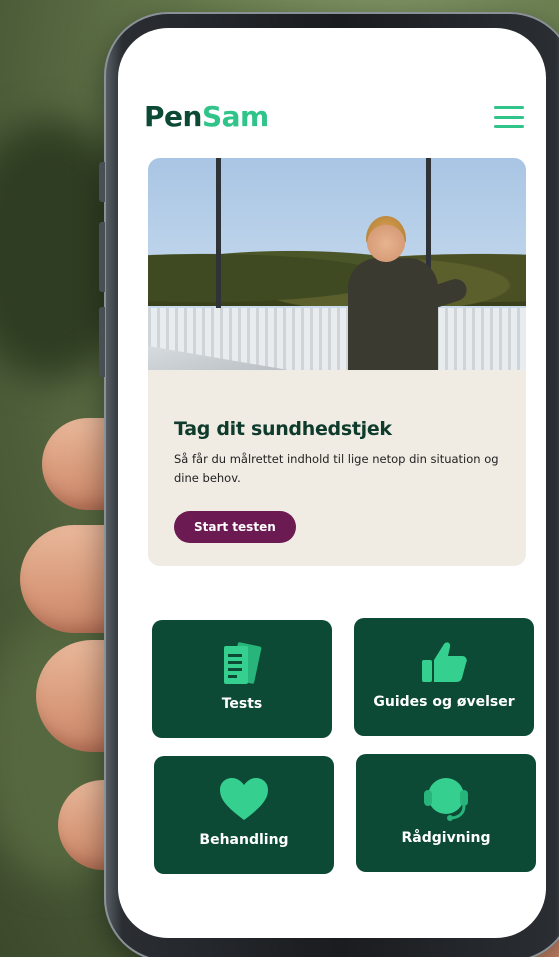  Describe the element at coordinates (386, 239) in the screenshot. I see `person-head` at that location.